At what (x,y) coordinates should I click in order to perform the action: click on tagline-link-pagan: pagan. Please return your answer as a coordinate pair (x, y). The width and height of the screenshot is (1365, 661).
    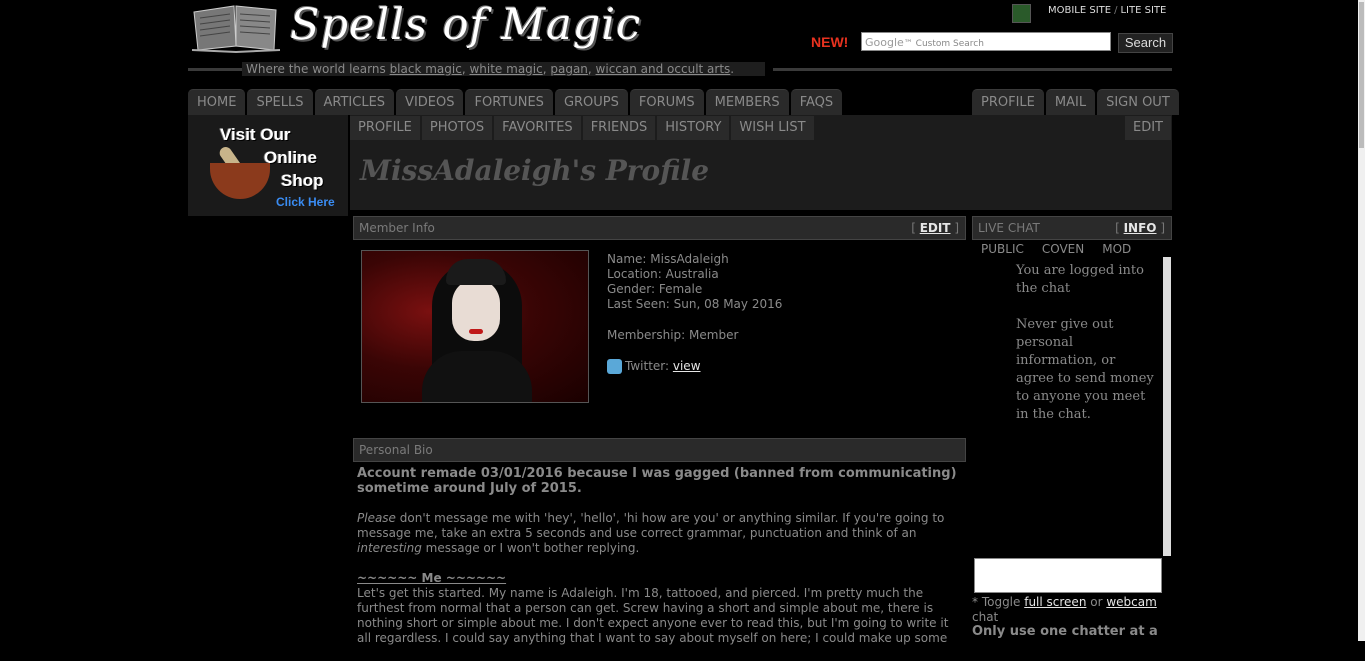
    Looking at the image, I should click on (569, 69).